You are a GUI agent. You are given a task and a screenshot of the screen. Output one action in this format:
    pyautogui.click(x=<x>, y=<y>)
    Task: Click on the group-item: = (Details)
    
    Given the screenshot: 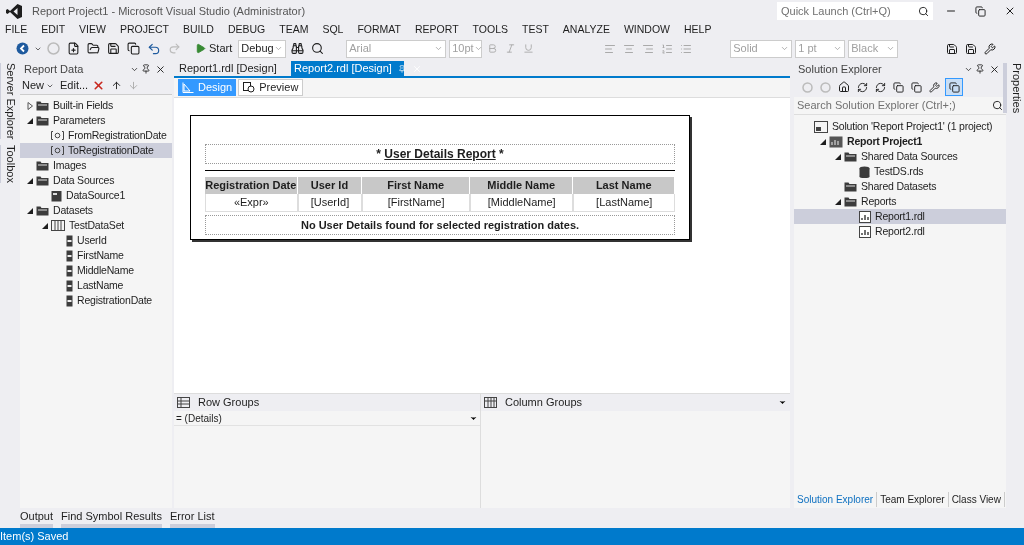 What is the action you would take?
    pyautogui.click(x=327, y=418)
    